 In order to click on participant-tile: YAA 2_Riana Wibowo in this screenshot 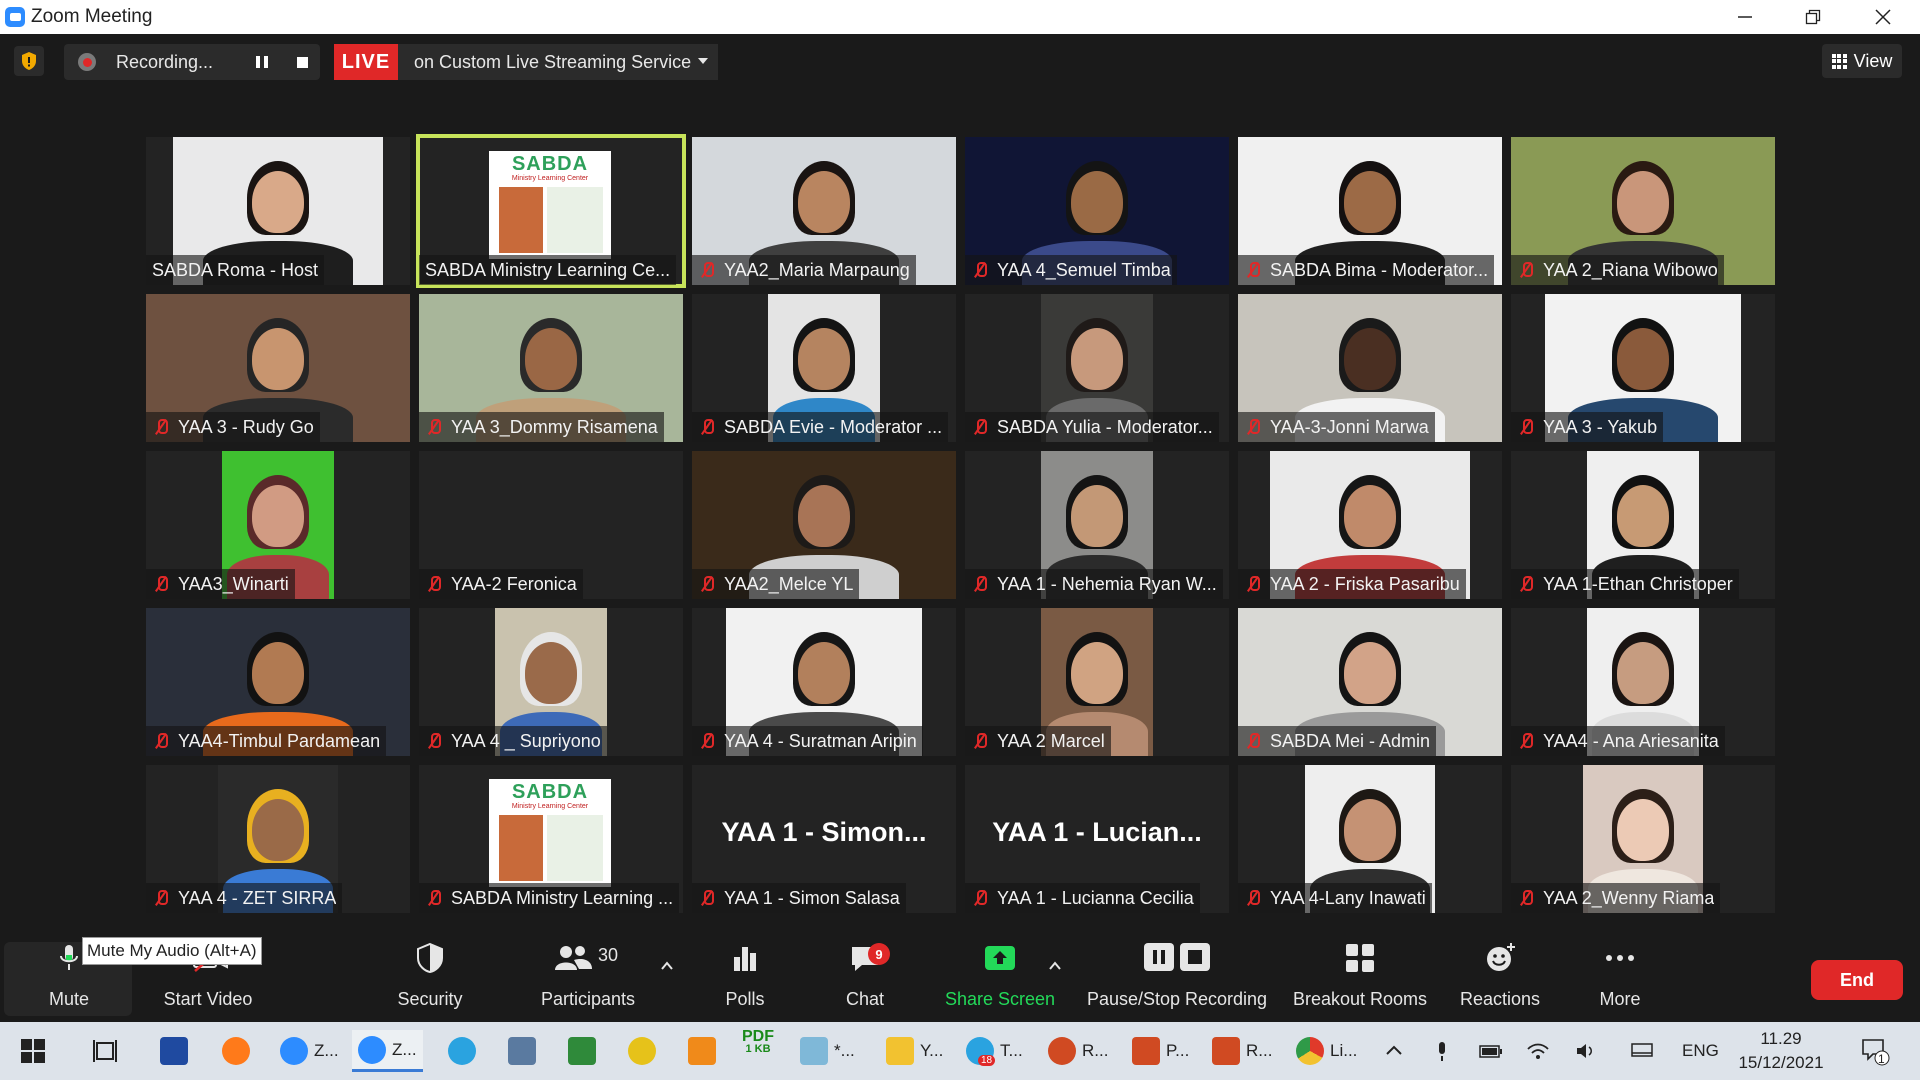, I will do `click(1643, 211)`.